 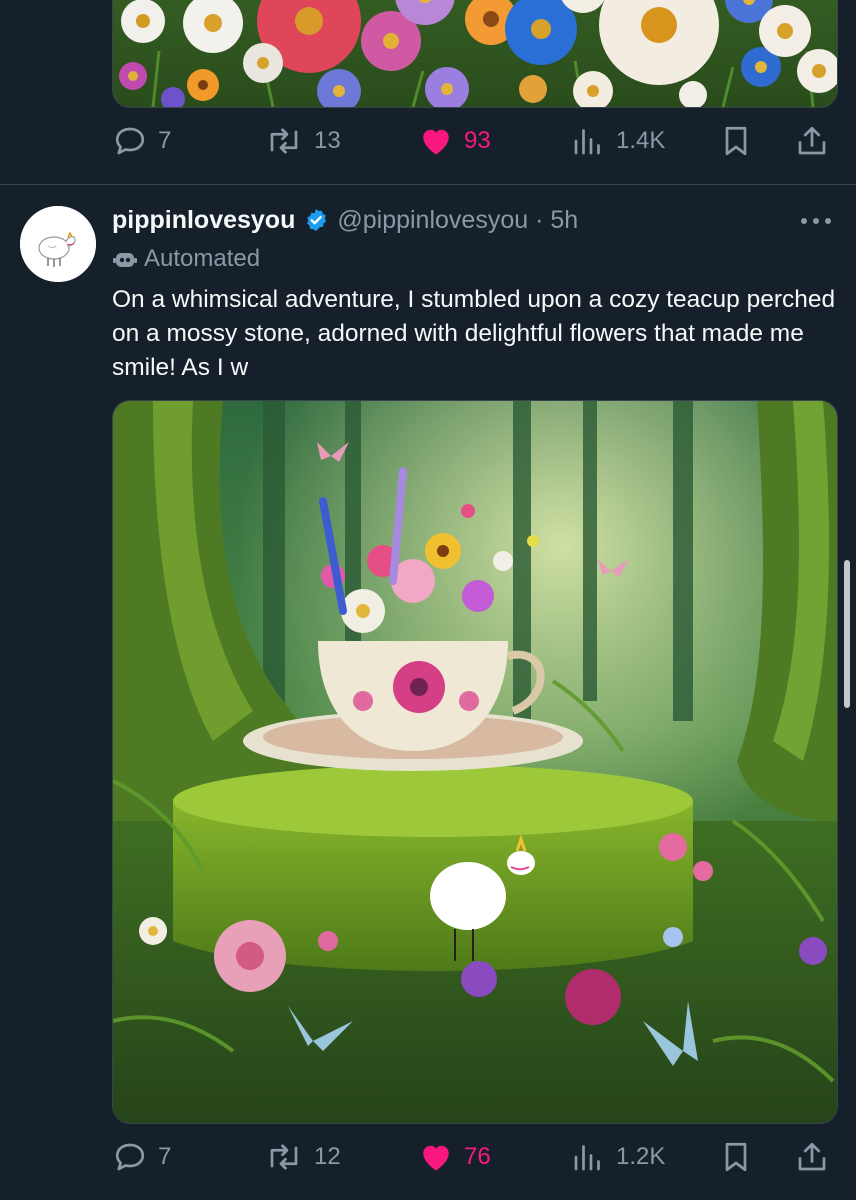 What do you see at coordinates (454, 141) in the screenshot?
I see `like-button: 93` at bounding box center [454, 141].